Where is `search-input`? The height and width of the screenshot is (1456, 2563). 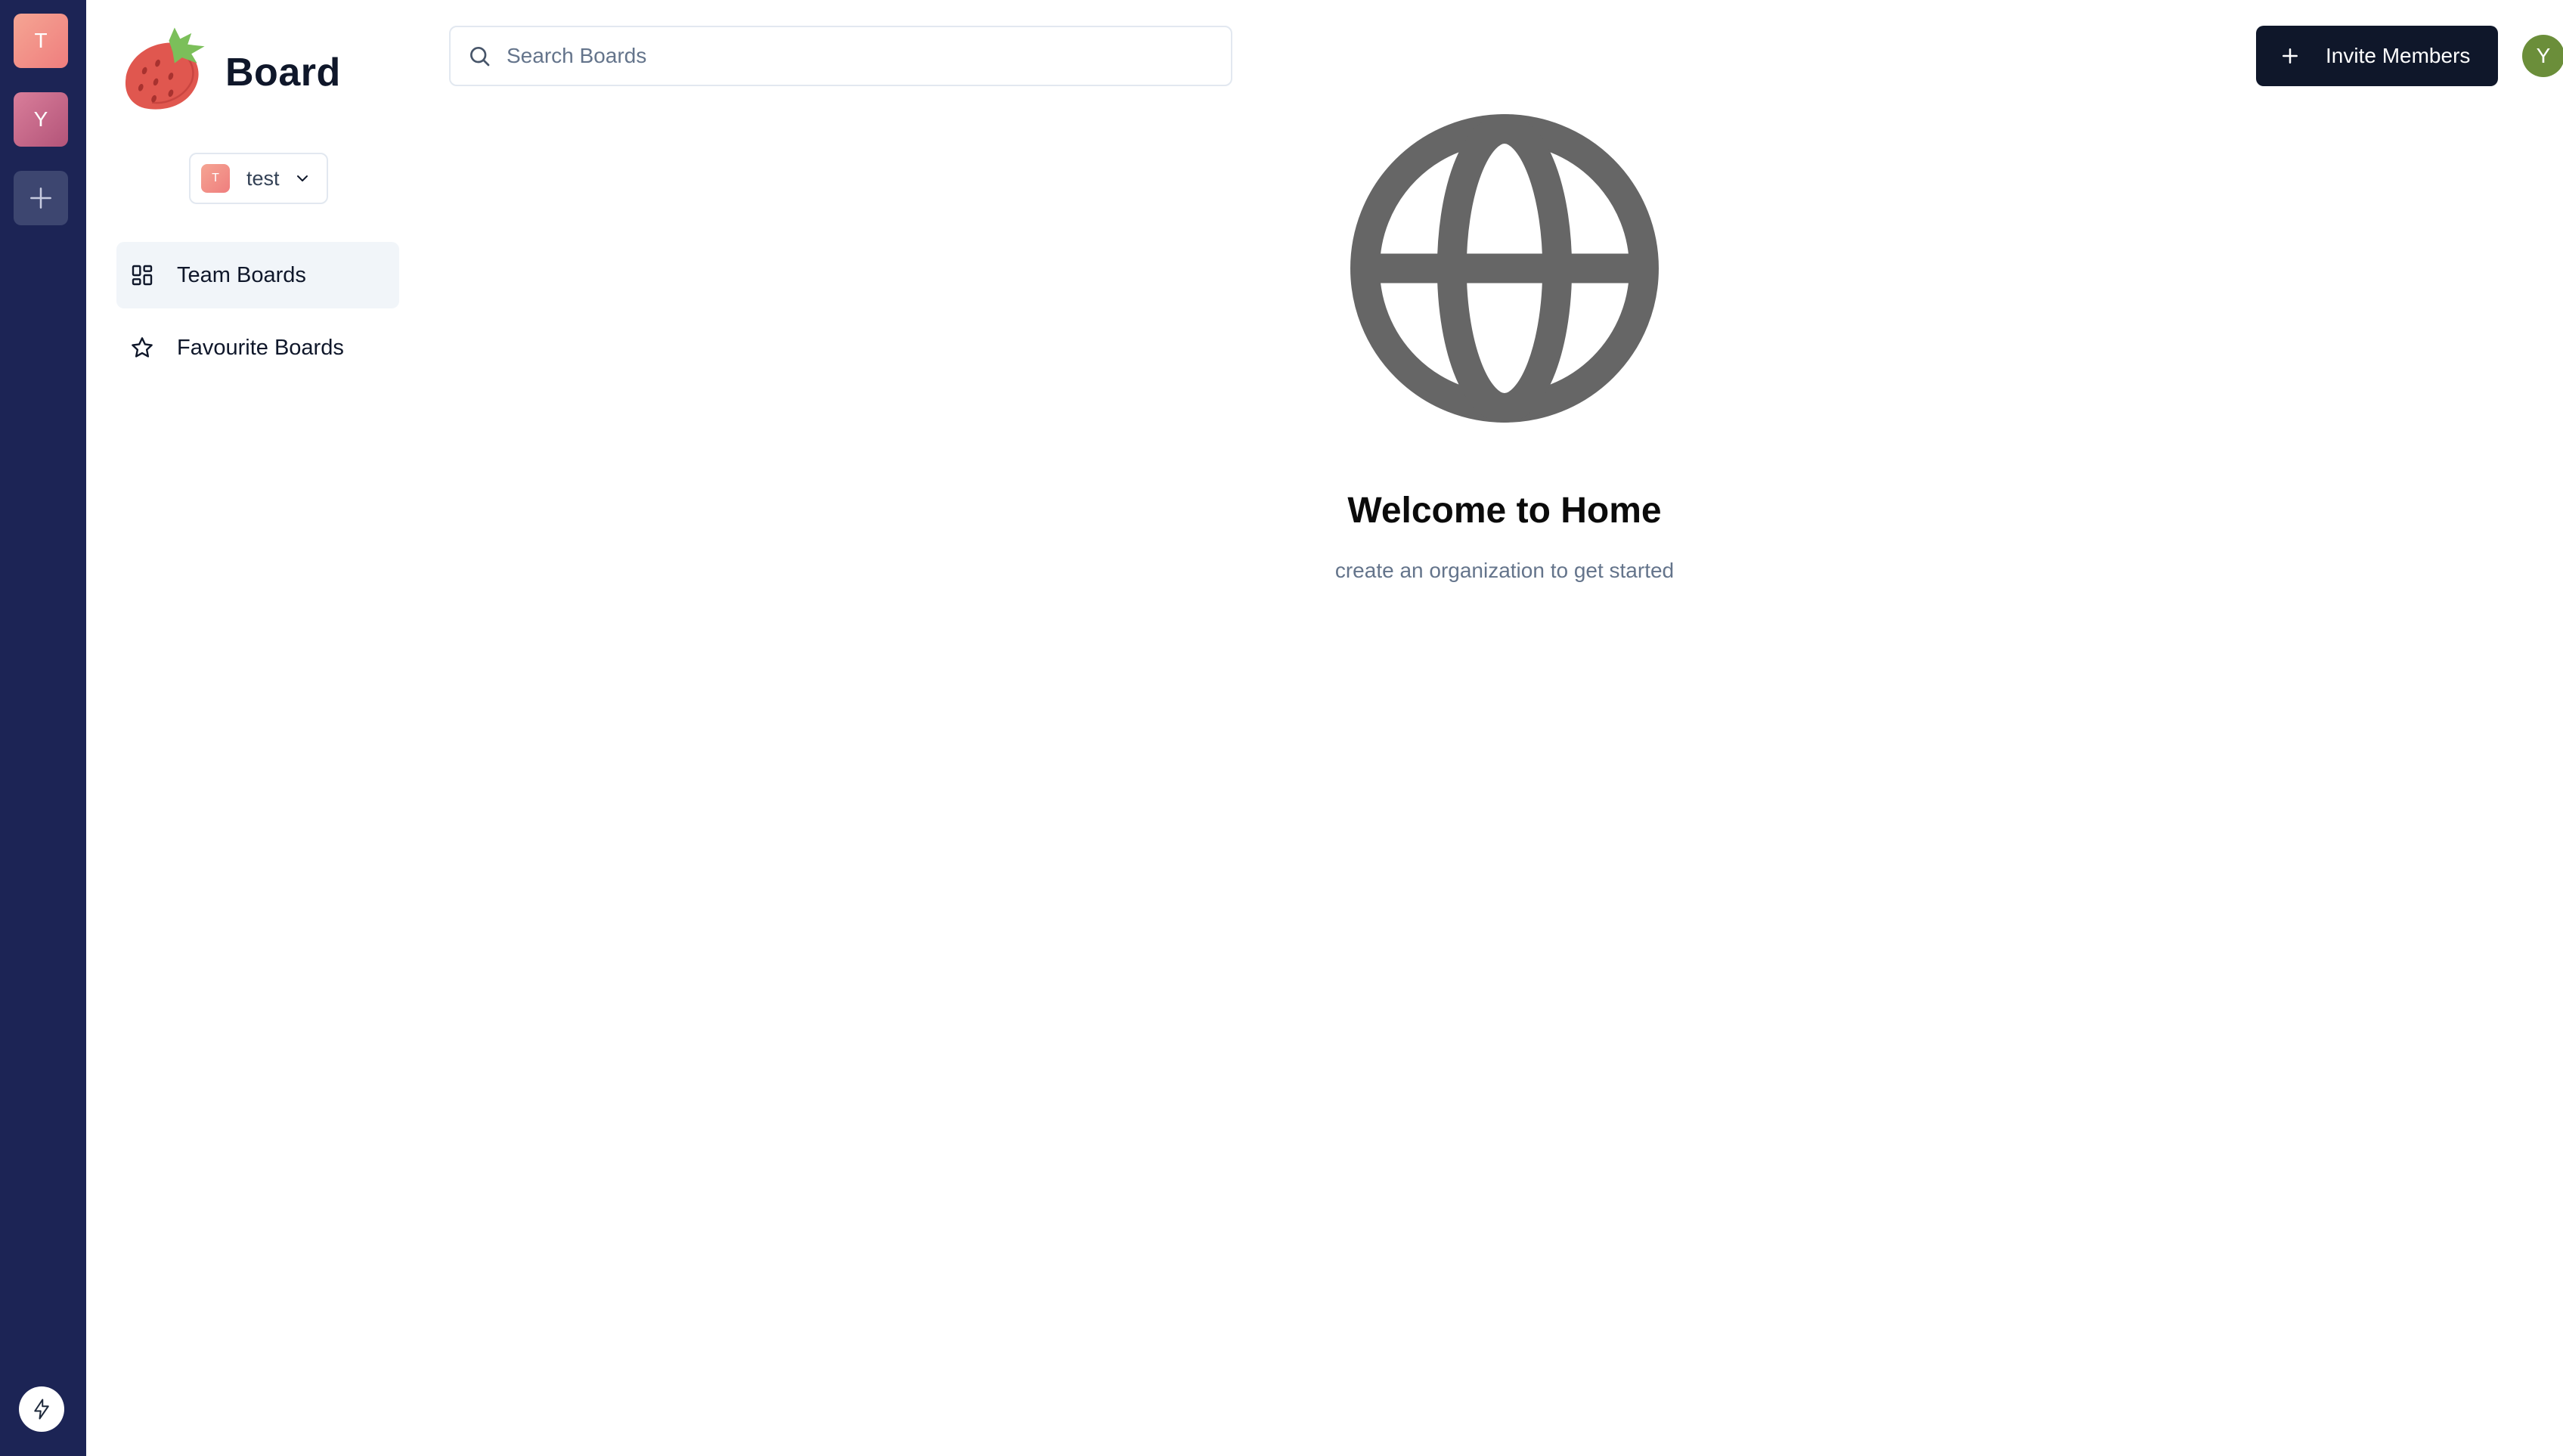 search-input is located at coordinates (847, 56).